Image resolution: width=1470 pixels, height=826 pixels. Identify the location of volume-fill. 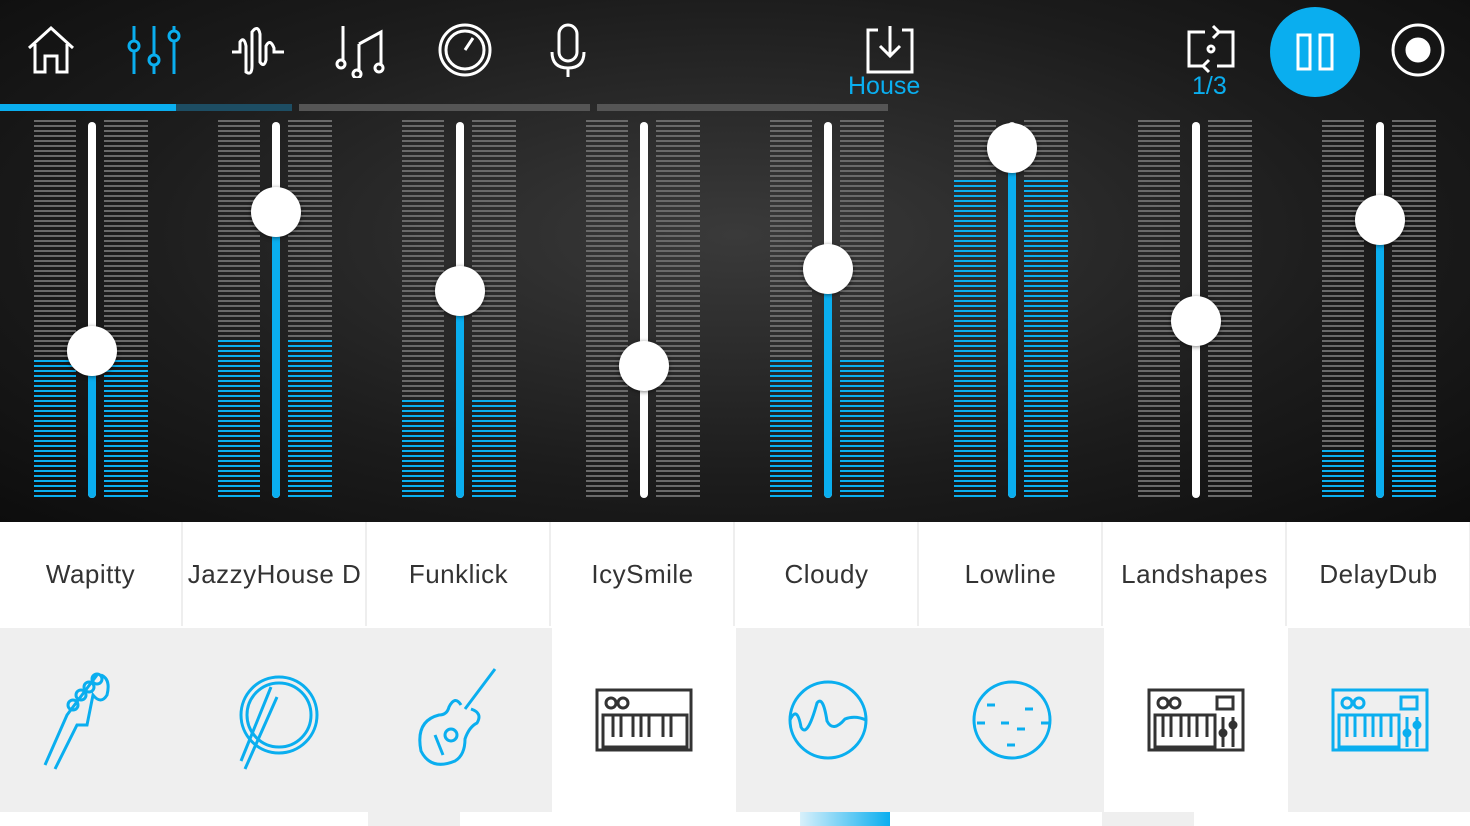
(1380, 358).